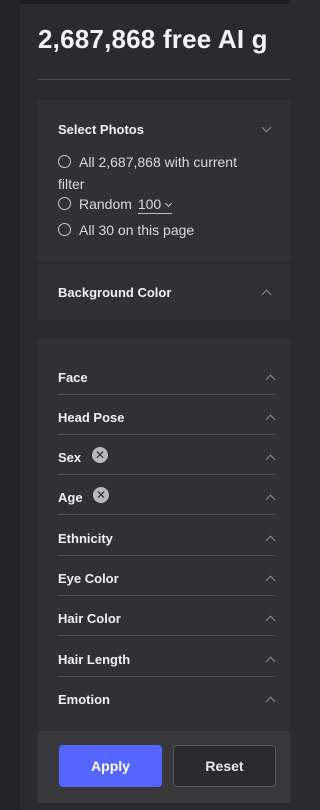  I want to click on option-random-label: Random, so click(105, 204).